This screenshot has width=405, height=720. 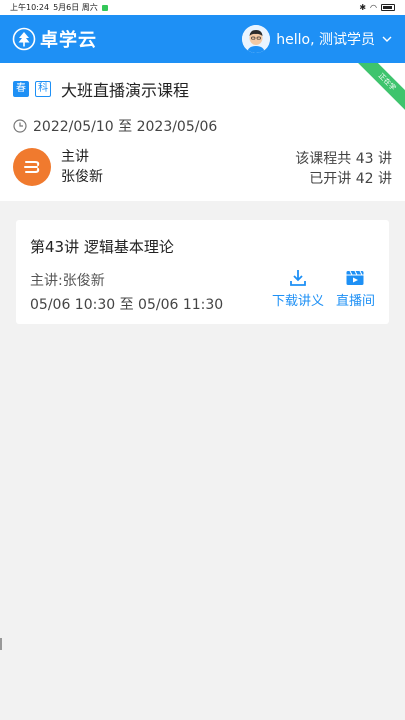 I want to click on download-handout-label: 下载讲义, so click(x=298, y=299).